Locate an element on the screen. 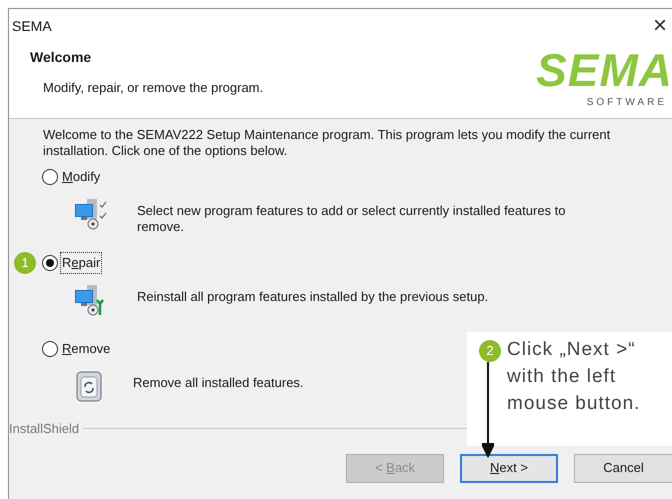 Image resolution: width=672 pixels, height=499 pixels. logo-tagline: SOFTWARE is located at coordinates (626, 103).